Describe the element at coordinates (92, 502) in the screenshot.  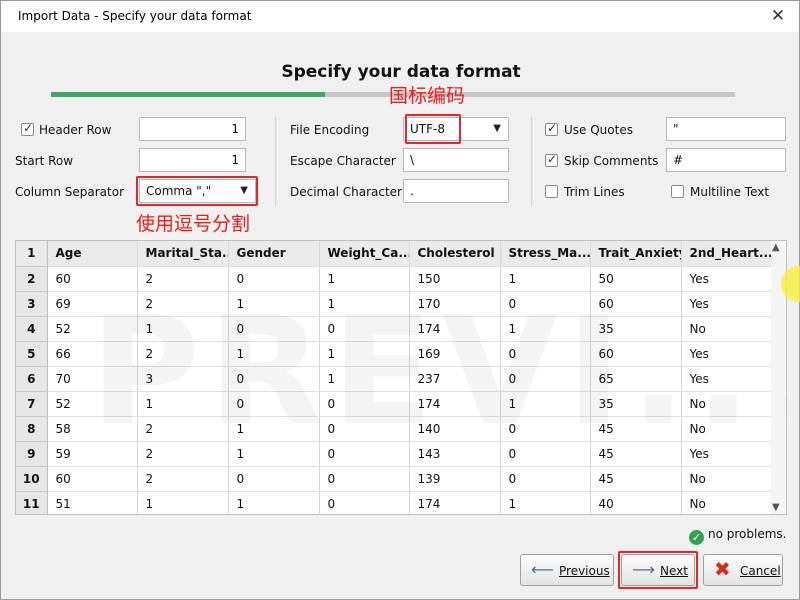
I see `table-cell: 51` at that location.